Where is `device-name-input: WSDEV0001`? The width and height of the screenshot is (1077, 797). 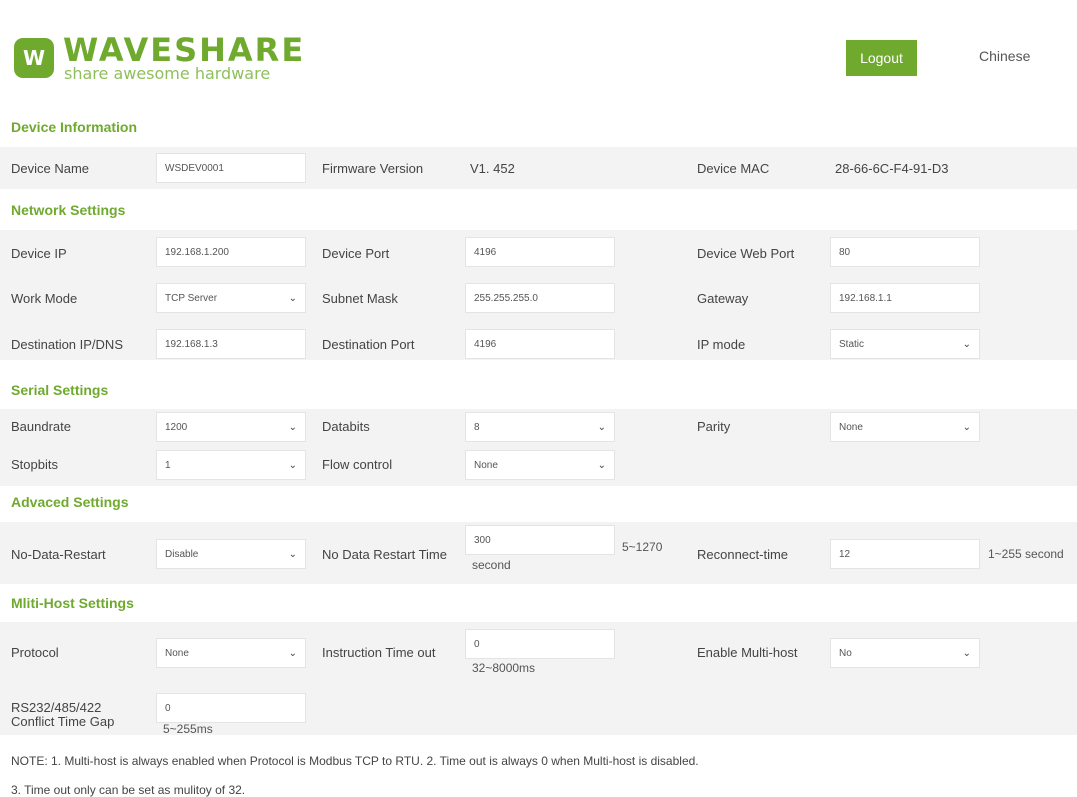
device-name-input: WSDEV0001 is located at coordinates (231, 168).